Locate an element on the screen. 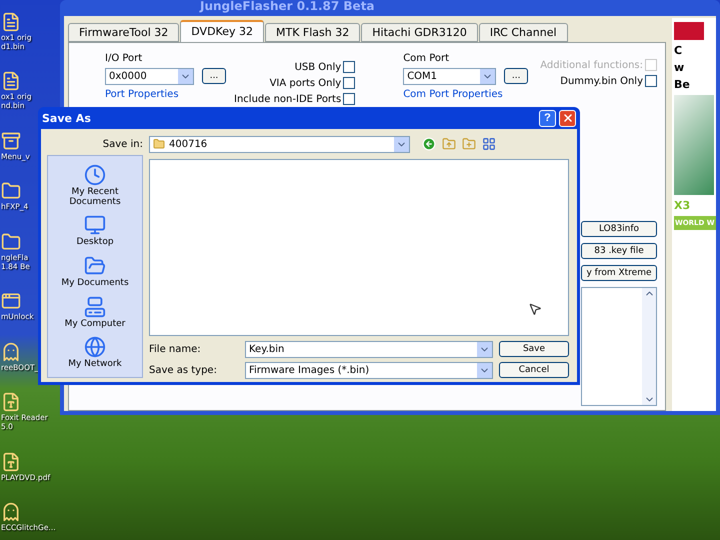 This screenshot has height=540, width=720. save-as-type-dropdown: Firmware Images (*.bin) is located at coordinates (369, 370).